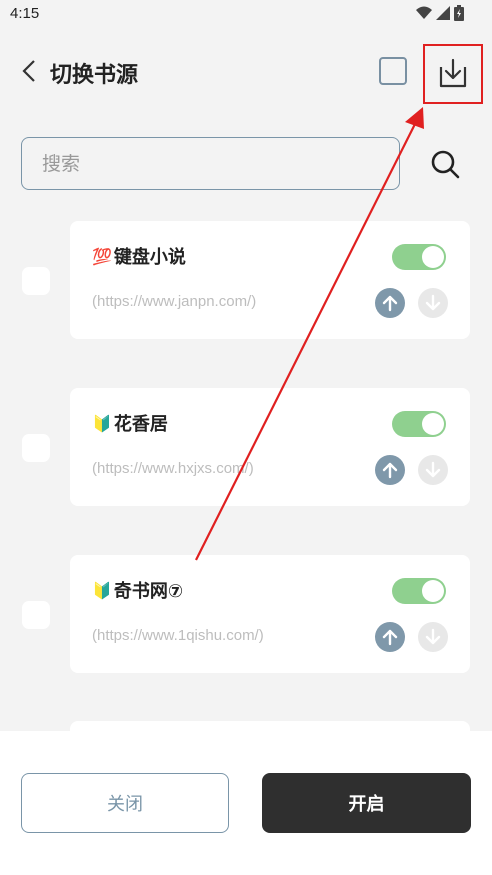  Describe the element at coordinates (393, 71) in the screenshot. I see `select-all-checkbox` at that location.